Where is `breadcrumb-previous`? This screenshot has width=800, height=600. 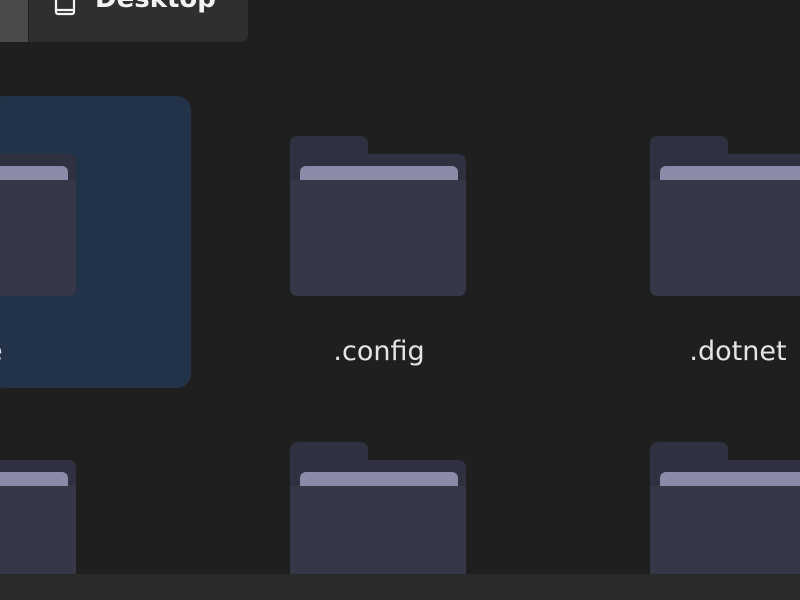 breadcrumb-previous is located at coordinates (14, 21).